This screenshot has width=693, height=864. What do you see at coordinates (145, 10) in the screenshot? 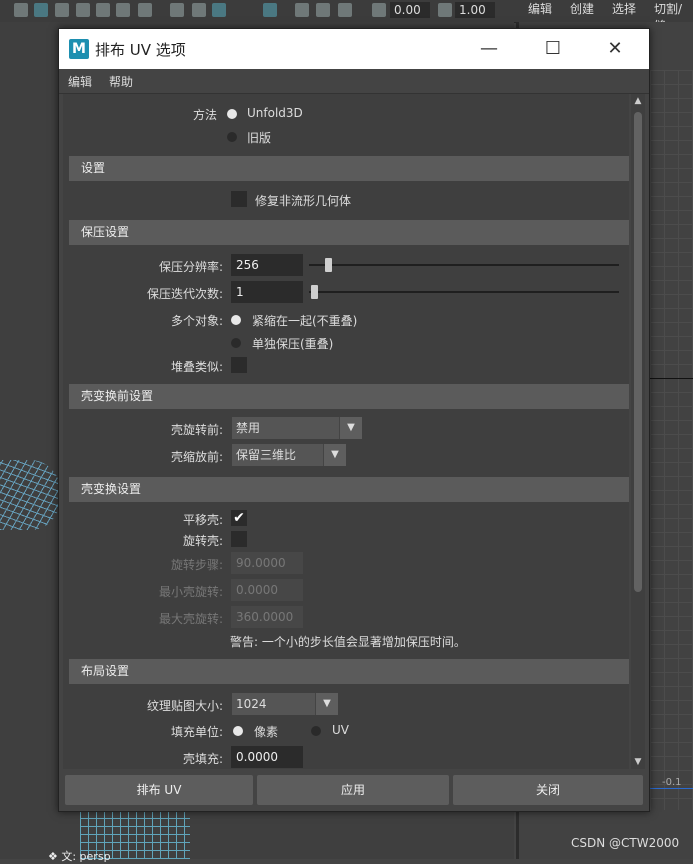
I see `shadow-icon` at bounding box center [145, 10].